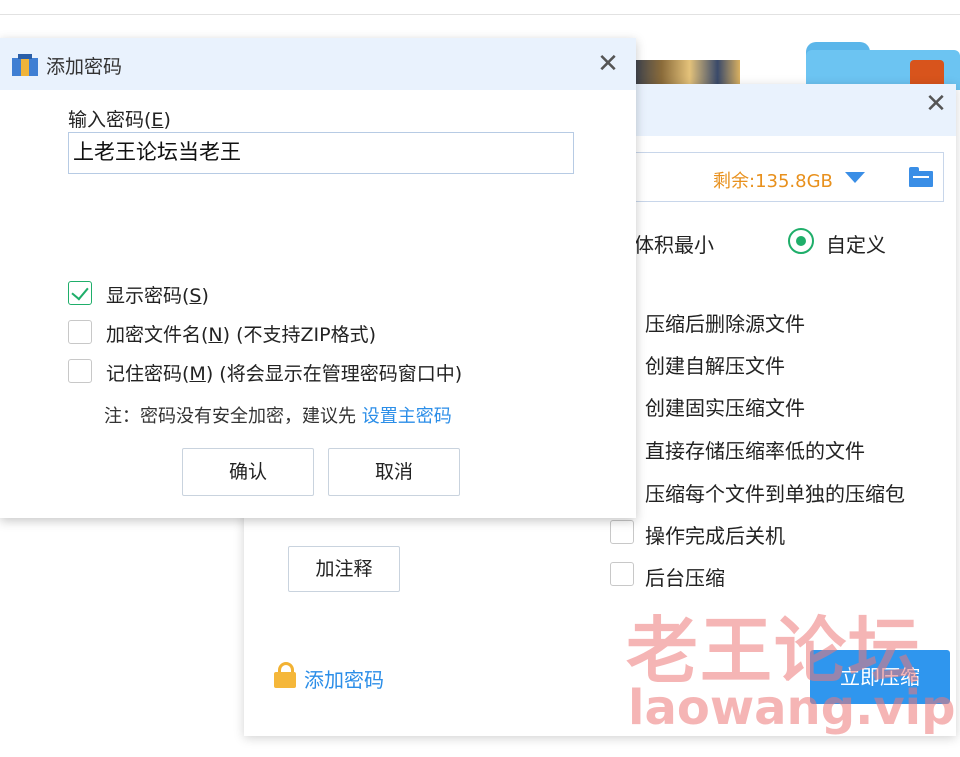 The width and height of the screenshot is (960, 757). What do you see at coordinates (318, 64) in the screenshot?
I see `dialog-header: 添加密码 ✕` at bounding box center [318, 64].